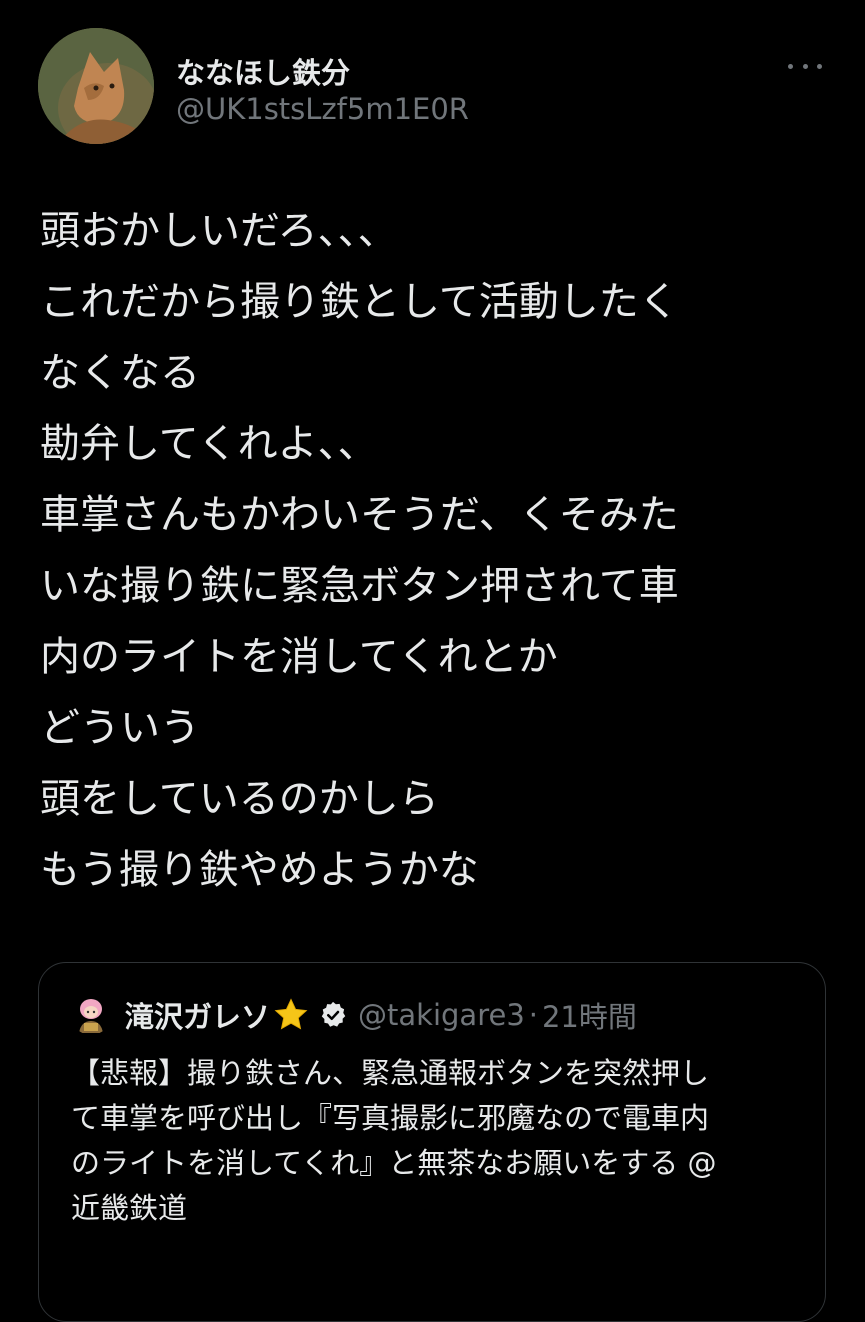  What do you see at coordinates (239, 799) in the screenshot?
I see `tweet-text-line: 頭をしているのかしら` at bounding box center [239, 799].